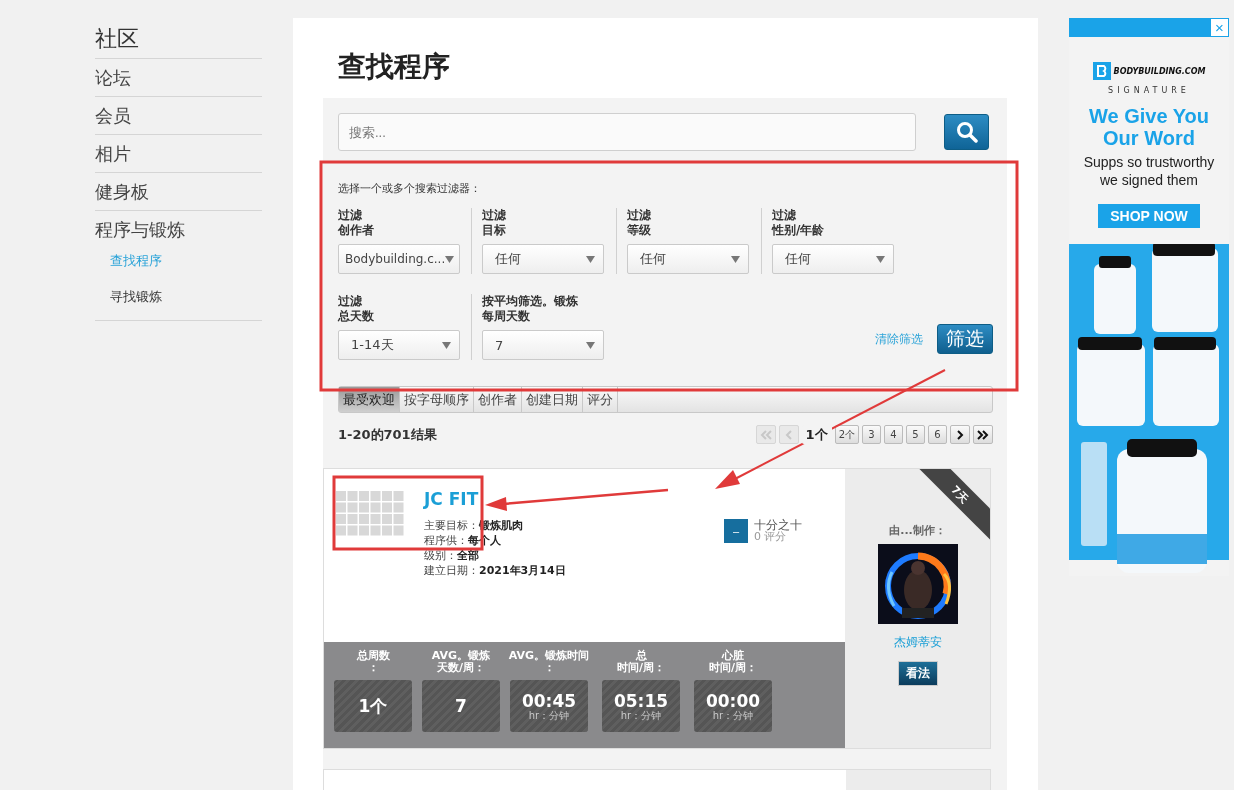 This screenshot has height=790, width=1234. I want to click on stat-tile: 00:00 hr：分钟, so click(733, 706).